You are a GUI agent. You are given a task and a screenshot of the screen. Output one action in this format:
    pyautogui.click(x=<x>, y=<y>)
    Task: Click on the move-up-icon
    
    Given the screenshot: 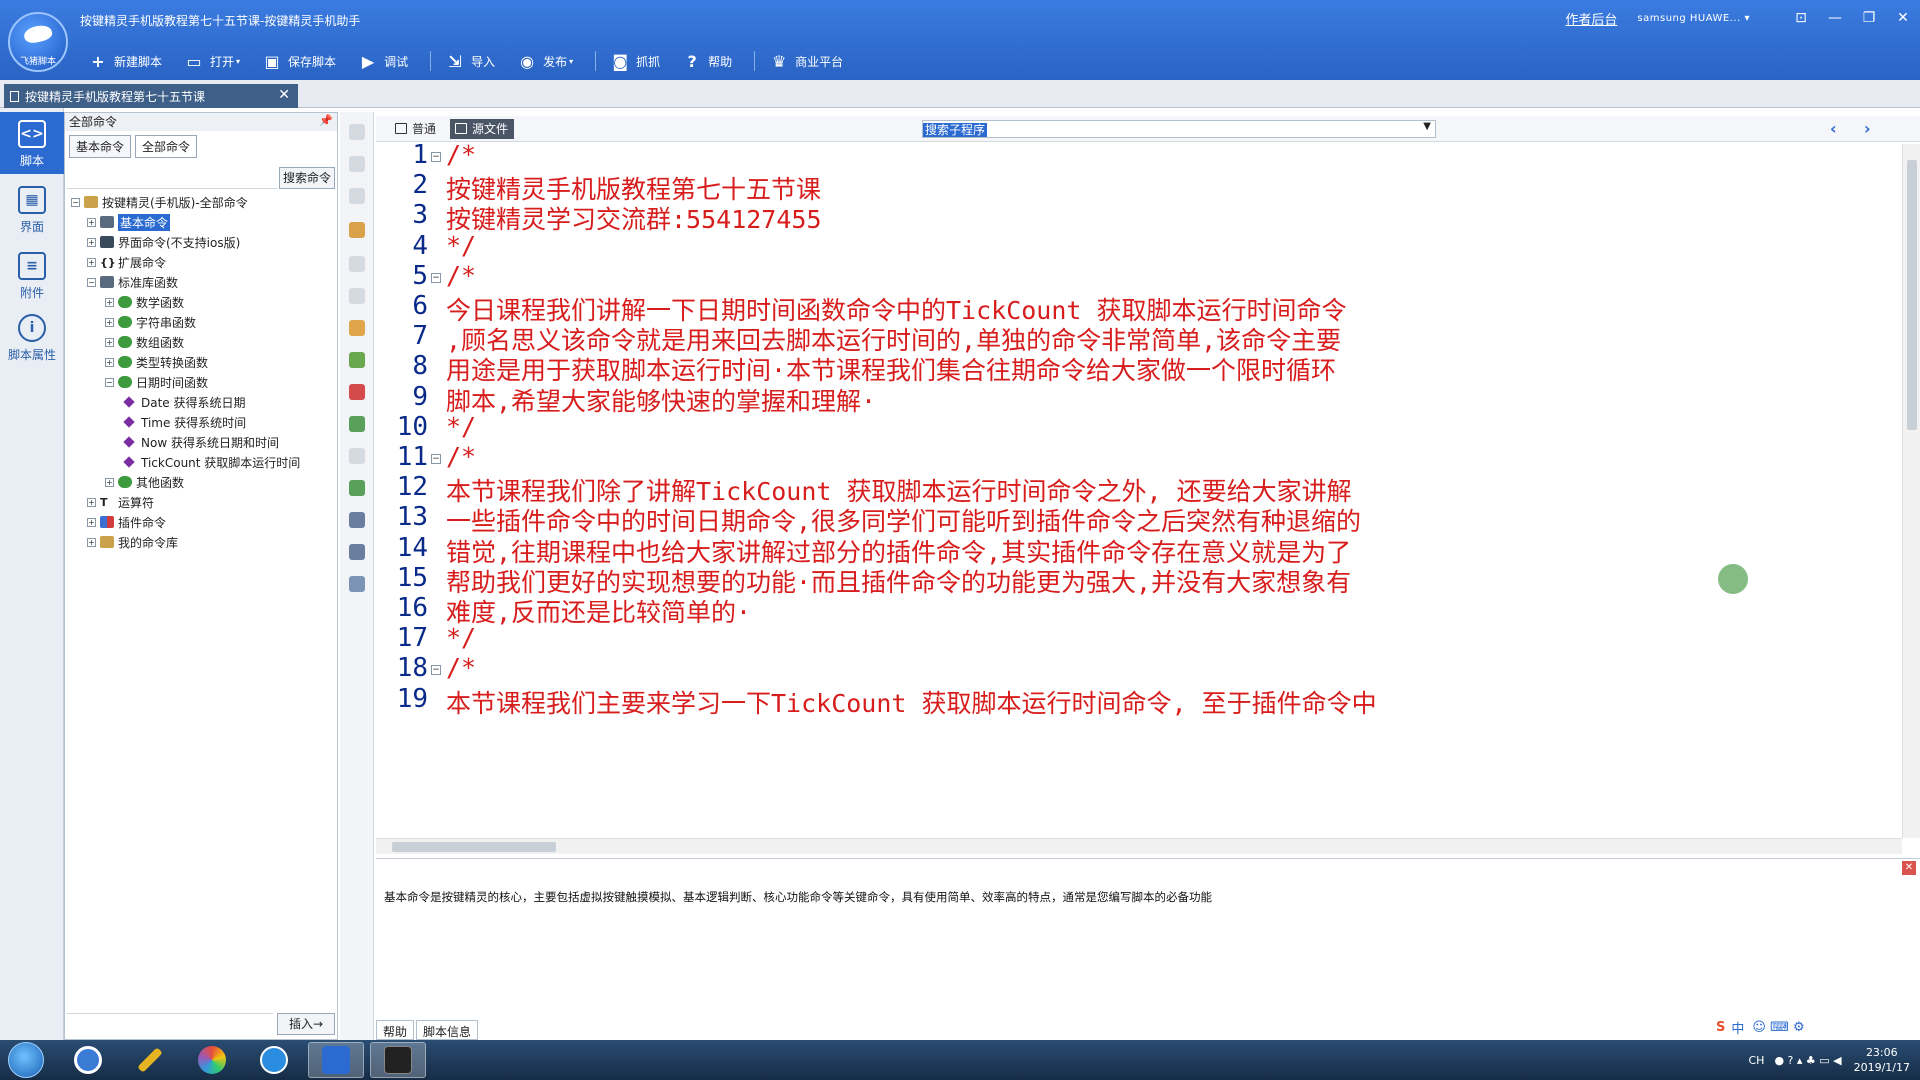 What is the action you would take?
    pyautogui.click(x=357, y=164)
    